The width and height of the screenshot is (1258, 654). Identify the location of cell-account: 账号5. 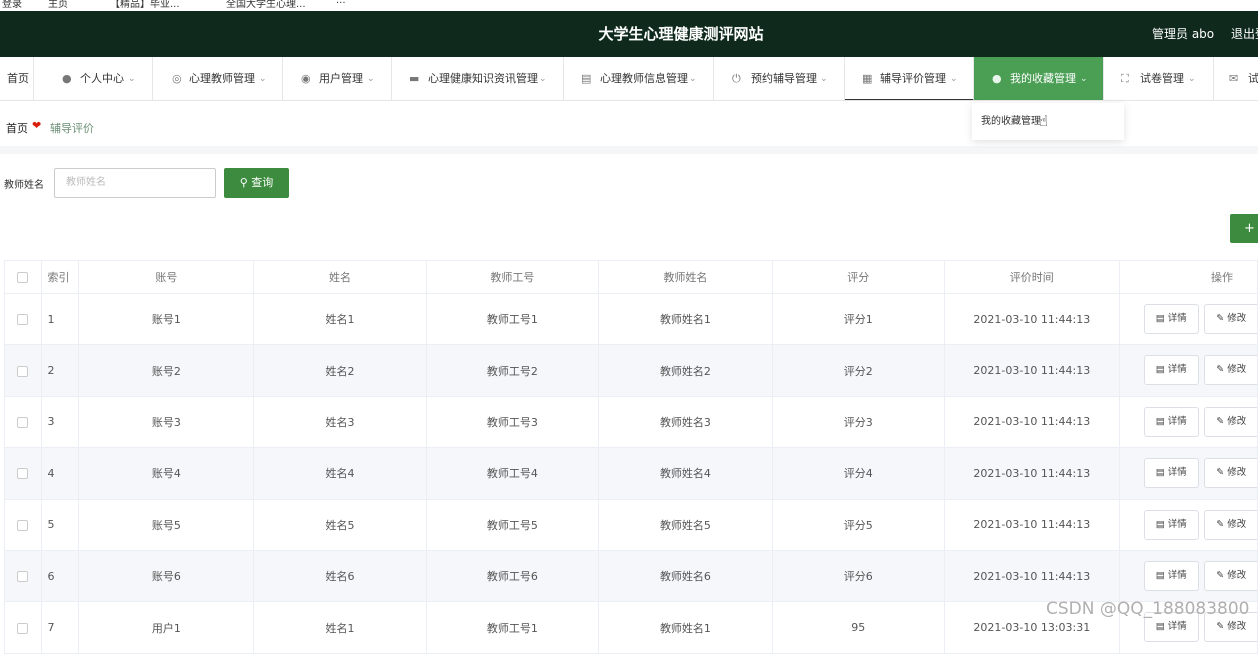
(166, 524).